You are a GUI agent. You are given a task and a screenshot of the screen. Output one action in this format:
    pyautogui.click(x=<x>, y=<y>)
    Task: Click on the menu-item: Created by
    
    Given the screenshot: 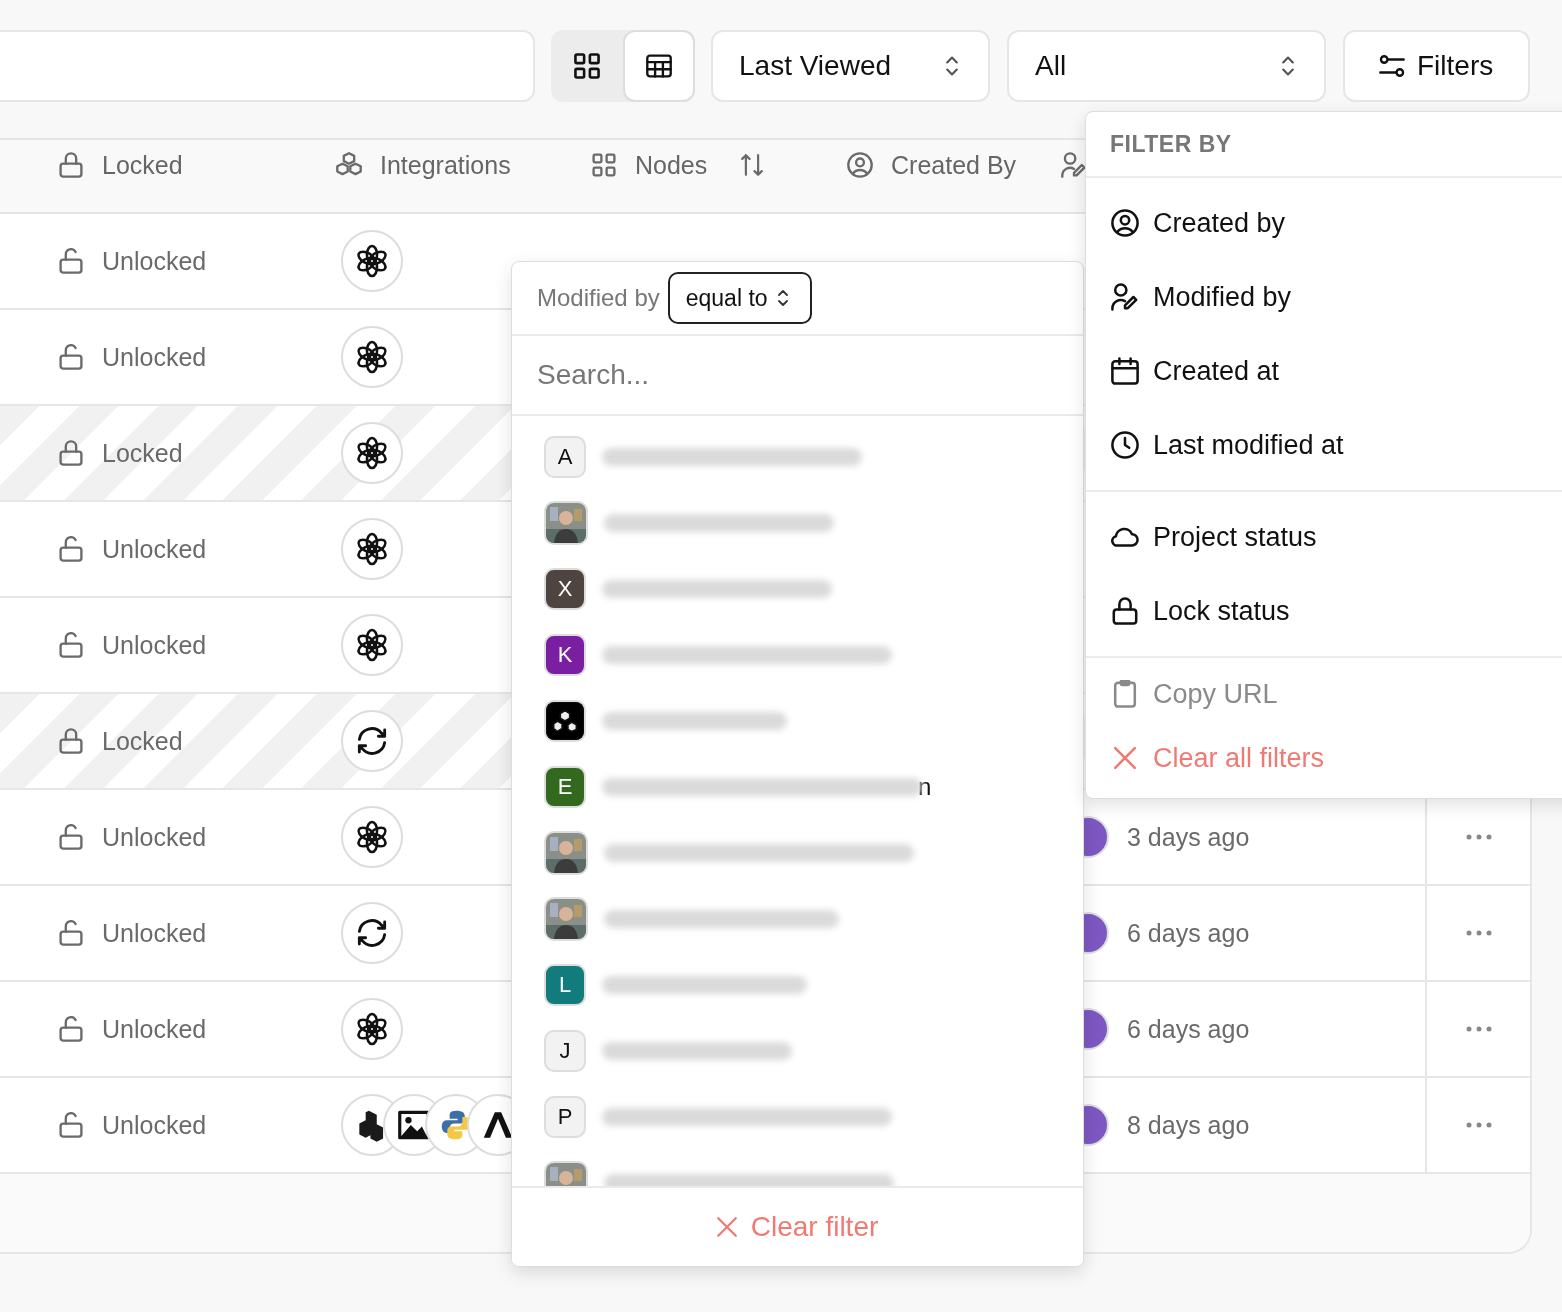 What is the action you would take?
    pyautogui.click(x=1324, y=223)
    